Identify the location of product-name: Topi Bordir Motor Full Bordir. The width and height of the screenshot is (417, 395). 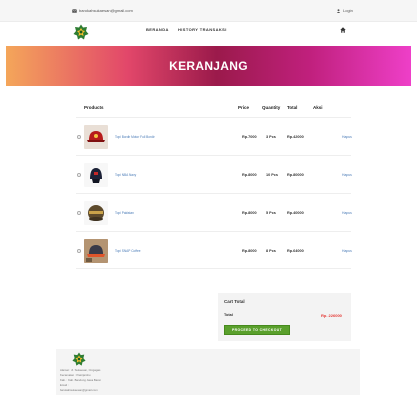
(135, 137).